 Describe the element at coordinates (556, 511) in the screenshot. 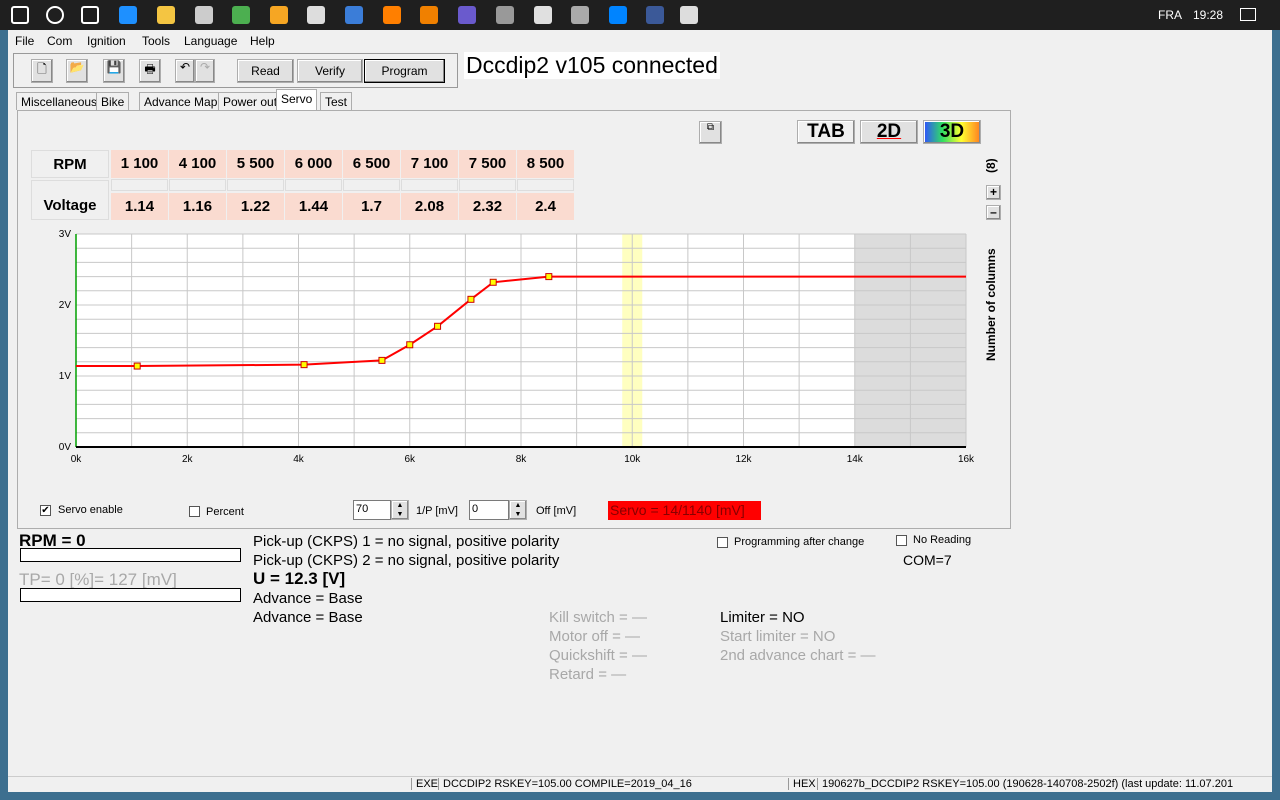

I see `off-label: Off [mV]` at that location.